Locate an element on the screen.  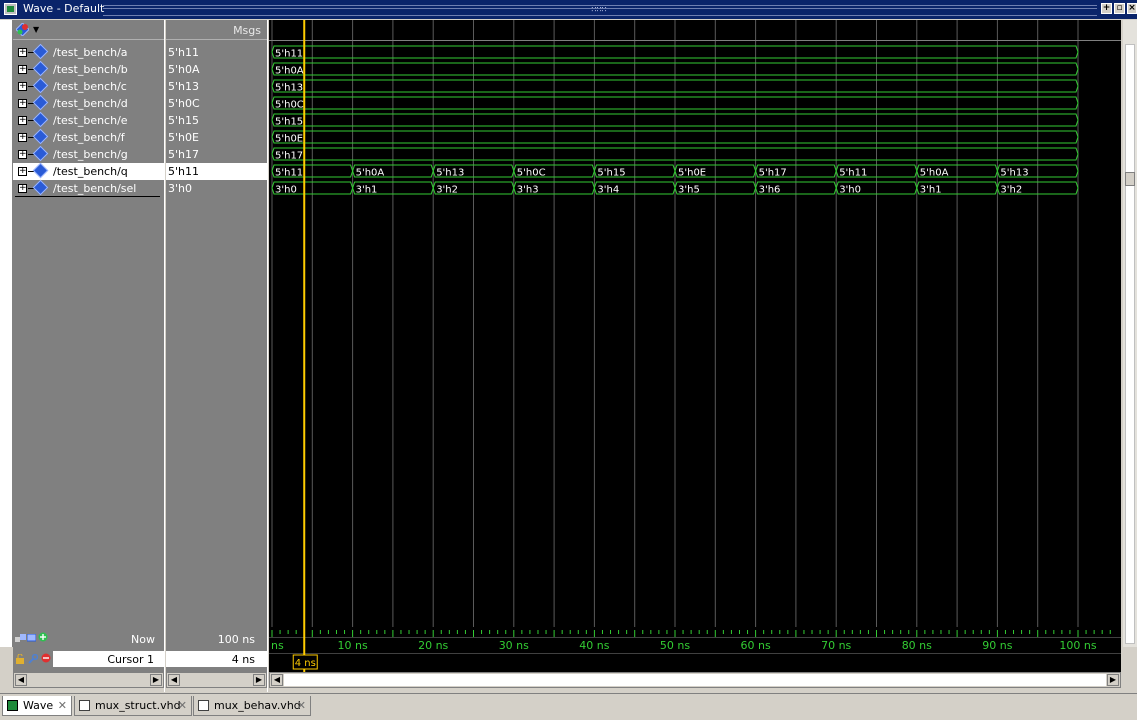
signal-row: + /test_bench/q is located at coordinates (88, 171).